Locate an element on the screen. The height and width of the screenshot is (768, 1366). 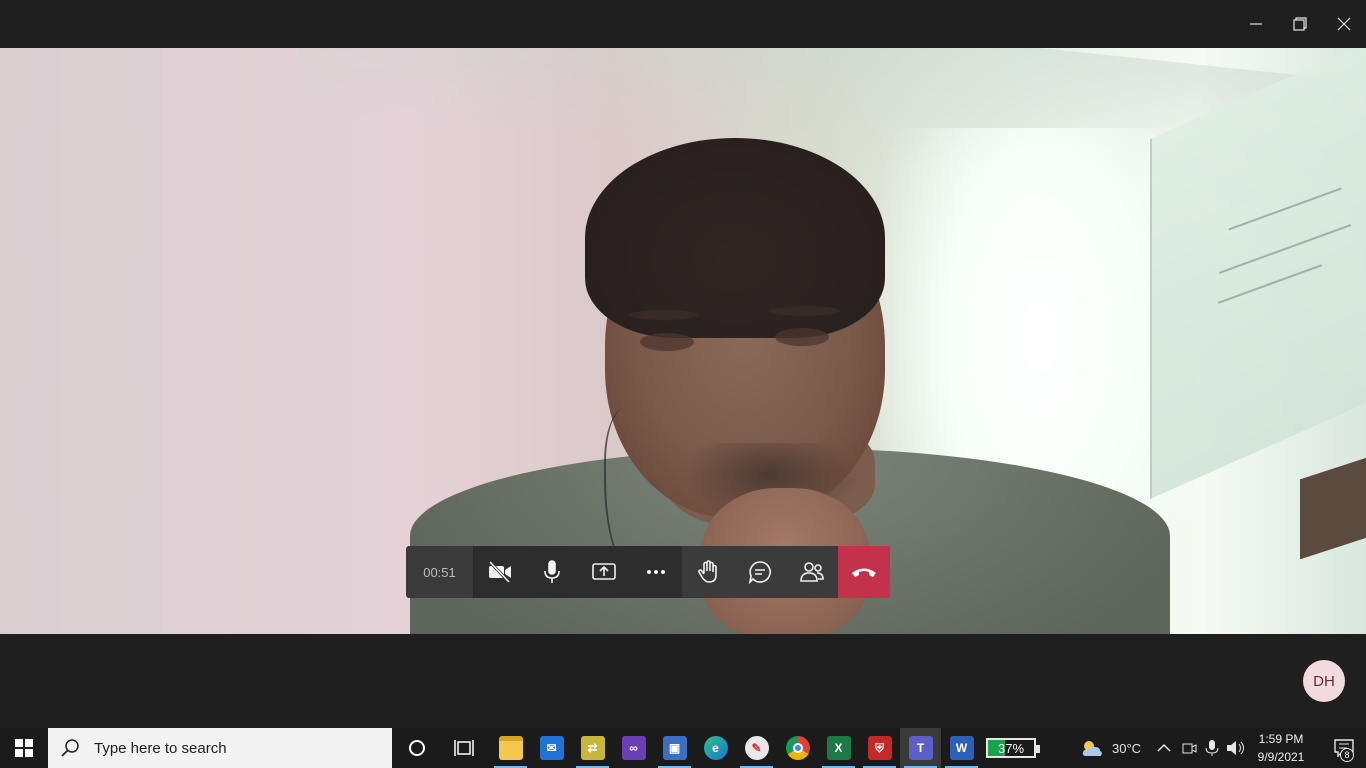
restore-button is located at coordinates (1300, 24).